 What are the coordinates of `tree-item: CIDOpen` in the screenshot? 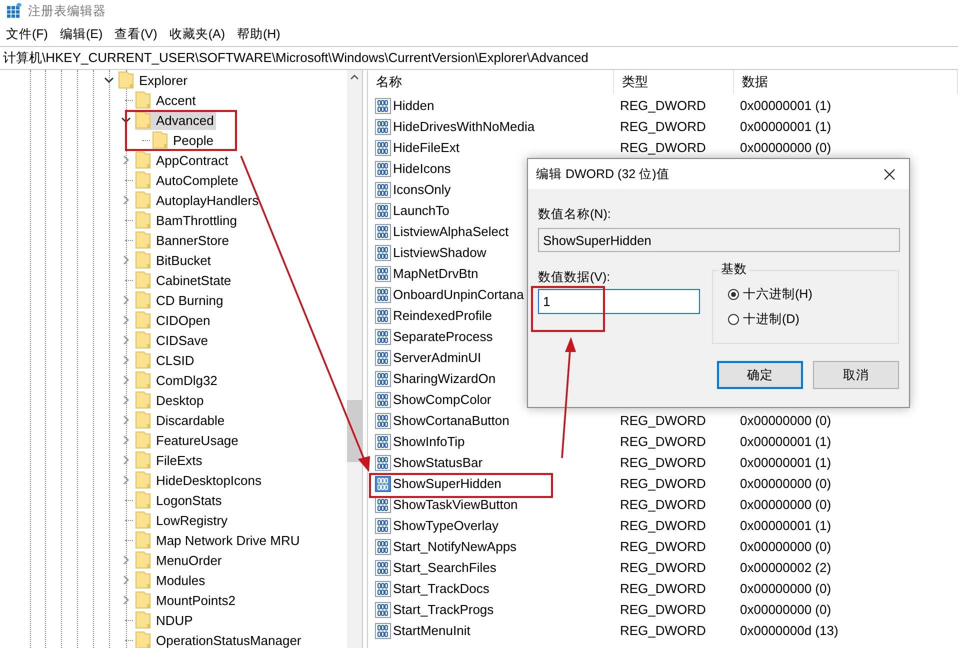 It's located at (173, 320).